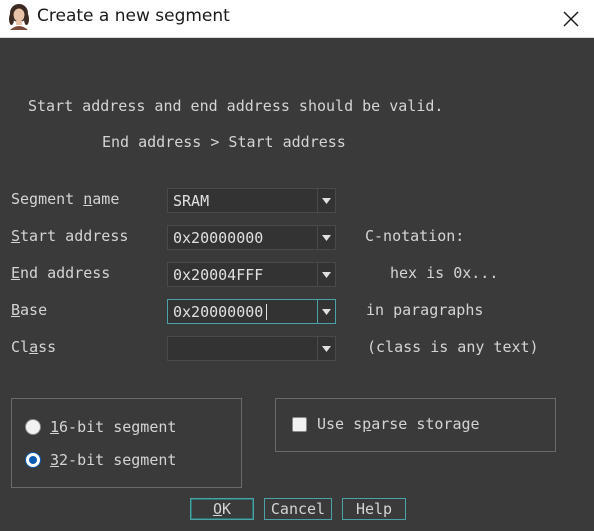 This screenshot has height=531, width=594. I want to click on info-message-line2: End address > Start address, so click(224, 142).